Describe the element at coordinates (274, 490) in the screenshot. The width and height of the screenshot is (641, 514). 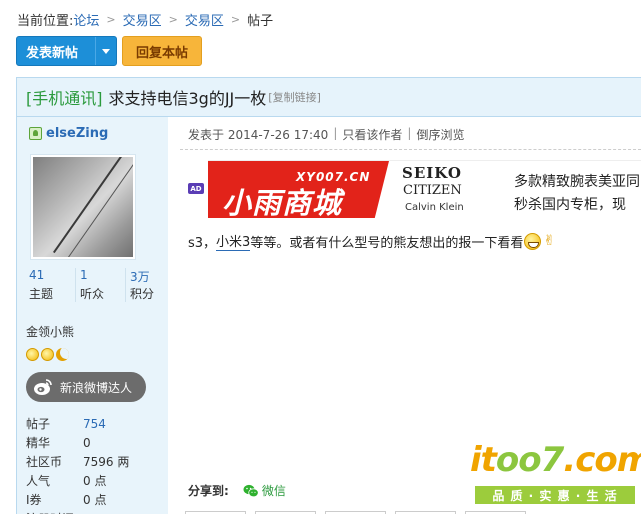
I see `wechat-share-link: 微信` at that location.